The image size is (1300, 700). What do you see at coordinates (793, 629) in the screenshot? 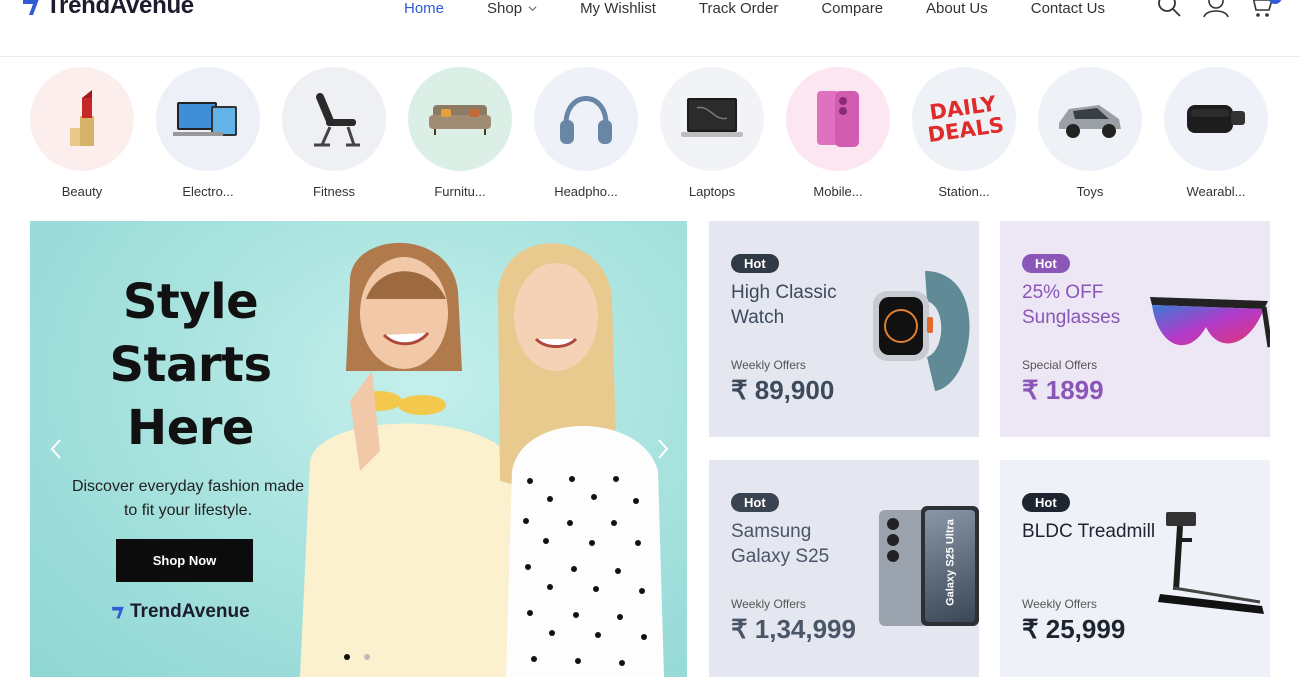
I see `promo-price: ₹ 1,34,999` at bounding box center [793, 629].